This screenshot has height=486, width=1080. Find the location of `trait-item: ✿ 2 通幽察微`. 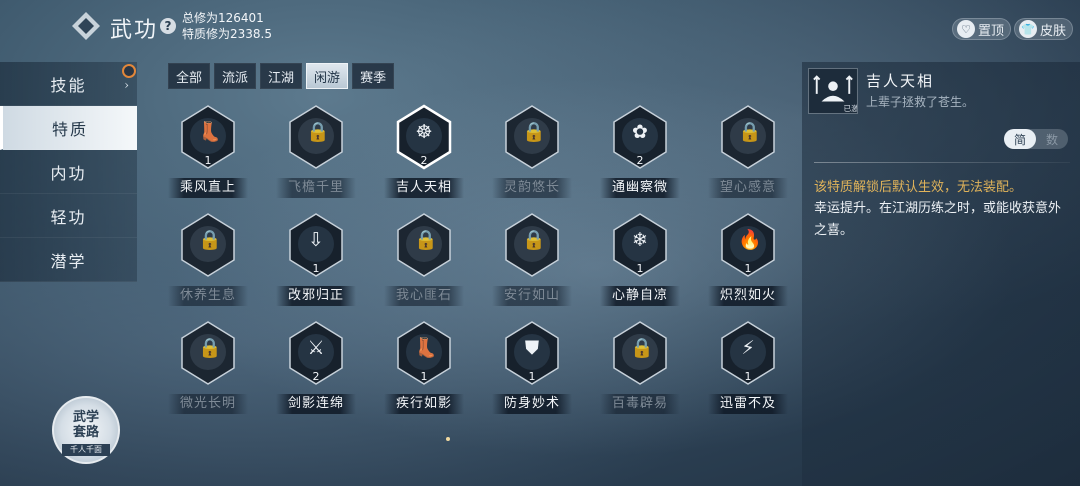

trait-item: ✿ 2 通幽察微 is located at coordinates (640, 154).